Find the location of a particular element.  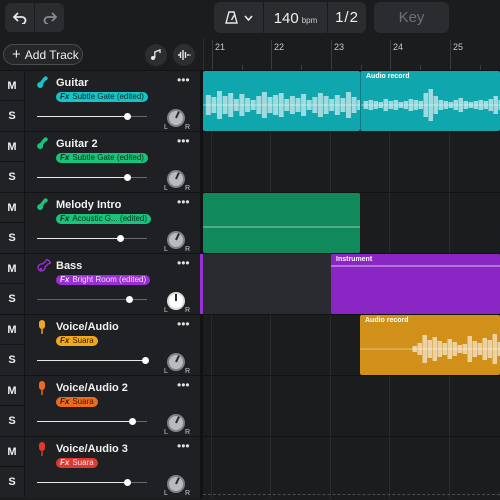

microphone-icon is located at coordinates (43, 388).